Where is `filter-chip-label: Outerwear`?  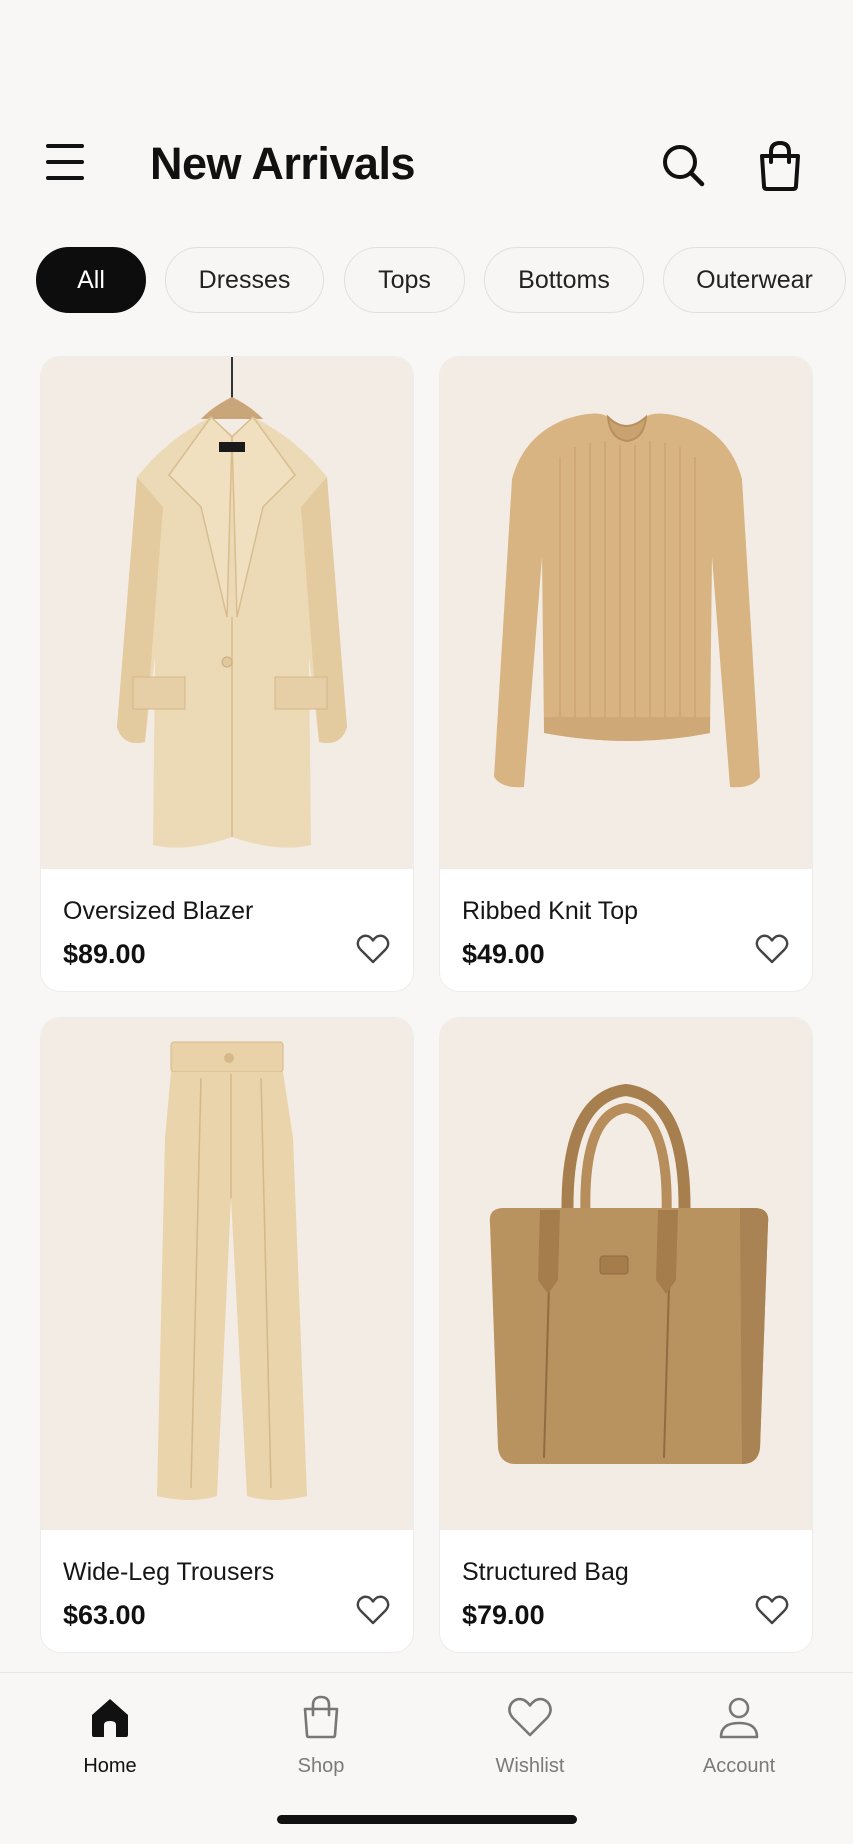
filter-chip-label: Outerwear is located at coordinates (754, 279).